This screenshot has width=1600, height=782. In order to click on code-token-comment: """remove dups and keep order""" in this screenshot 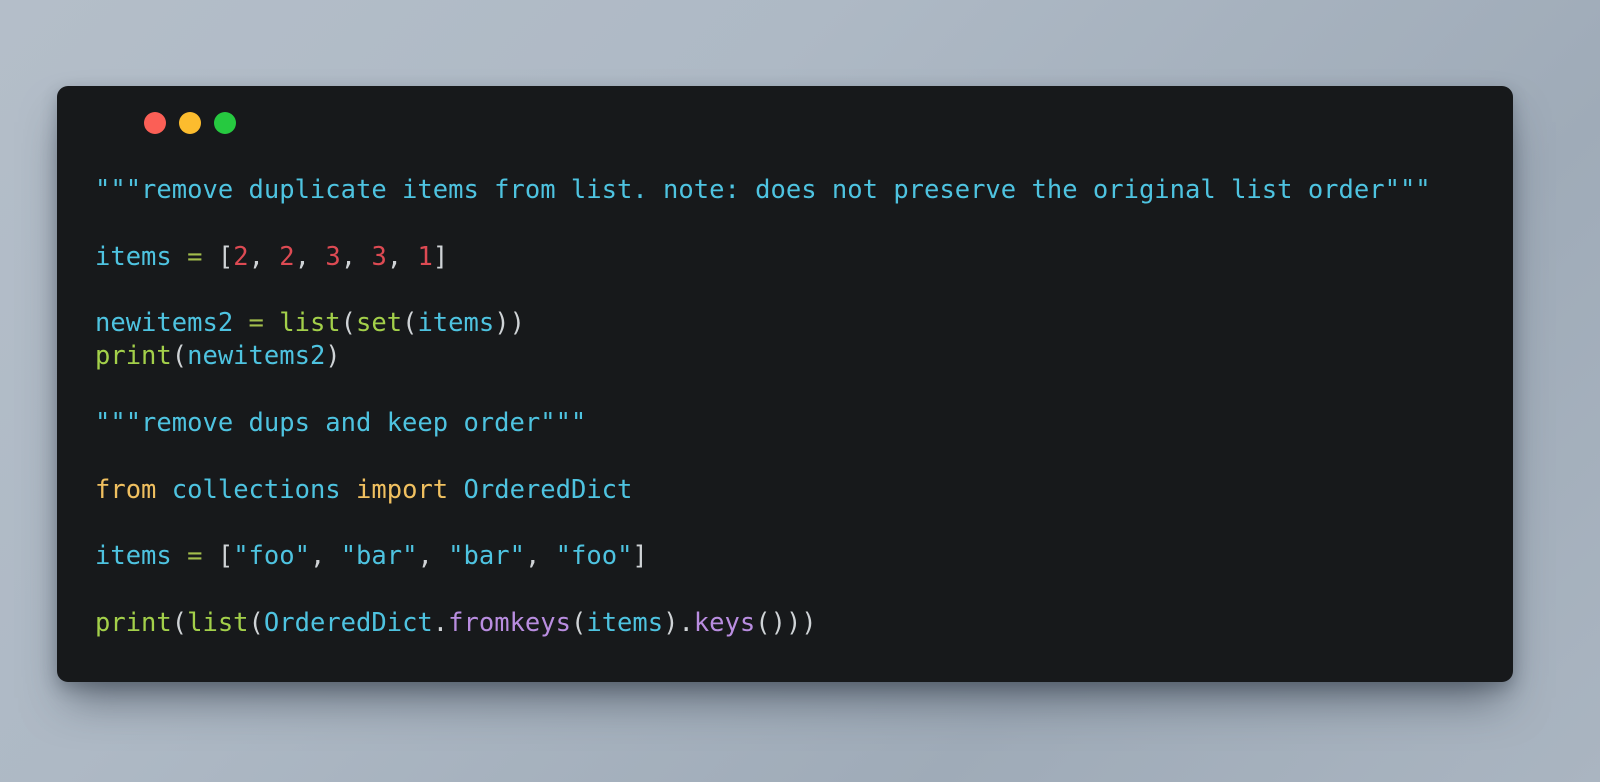, I will do `click(341, 423)`.